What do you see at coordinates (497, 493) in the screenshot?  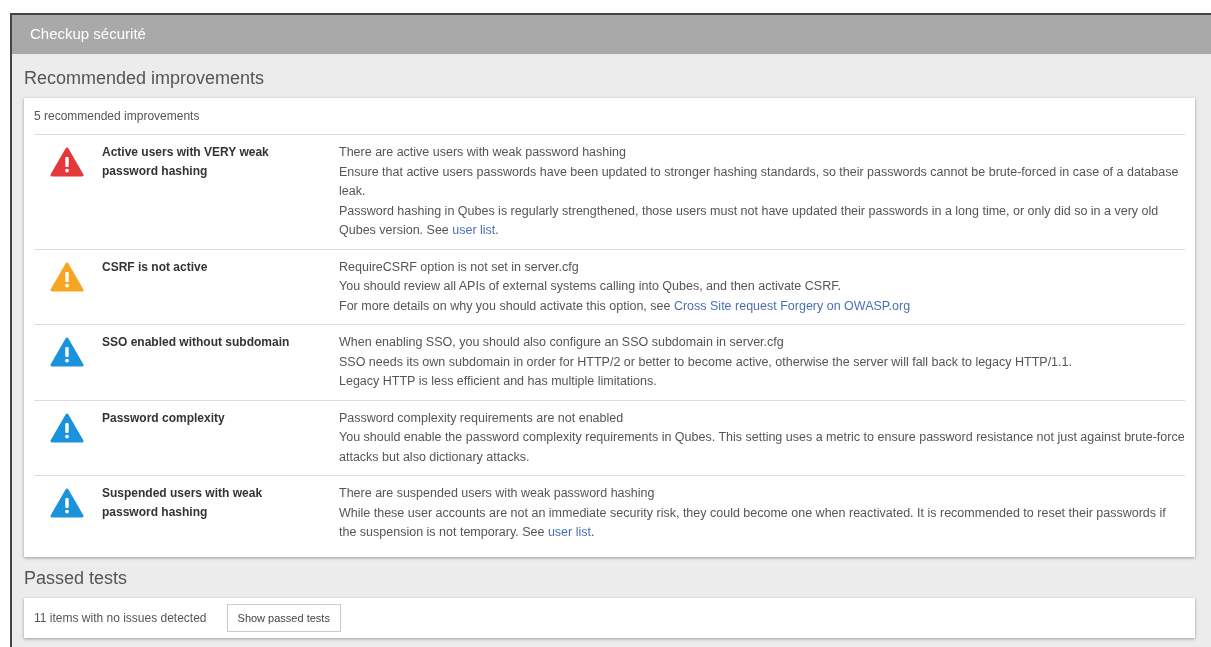 I see `description-line: There are suspended users with weak password hashing` at bounding box center [497, 493].